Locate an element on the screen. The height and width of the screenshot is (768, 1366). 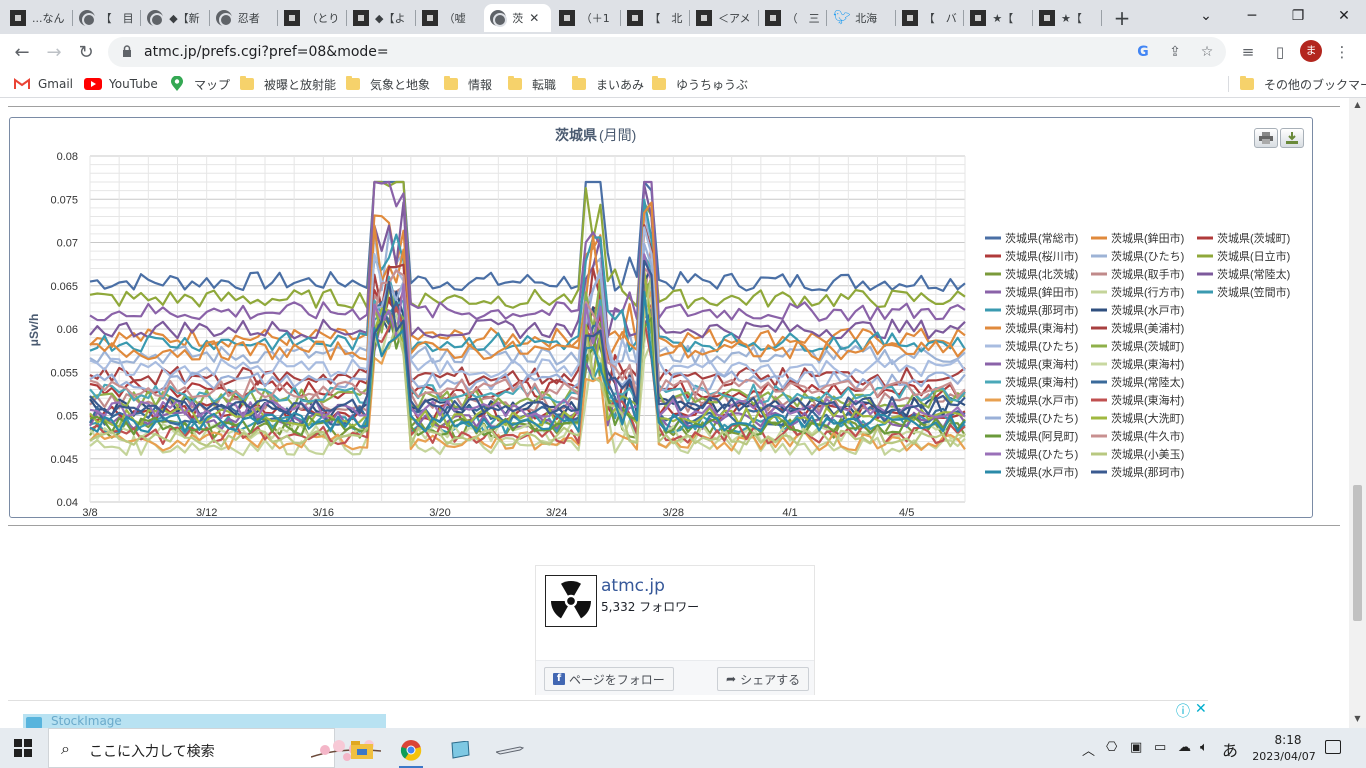
browser-tab: （嘘 is located at coordinates (449, 18).